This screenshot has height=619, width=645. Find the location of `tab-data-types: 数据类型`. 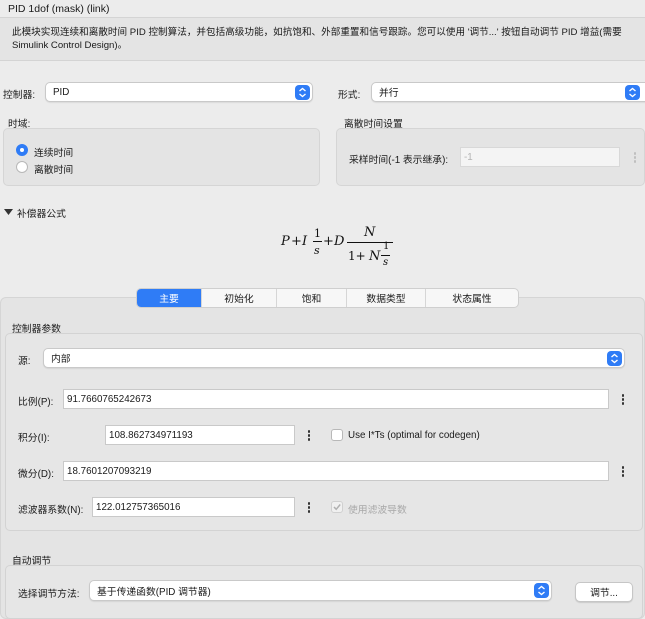

tab-data-types: 数据类型 is located at coordinates (386, 298).